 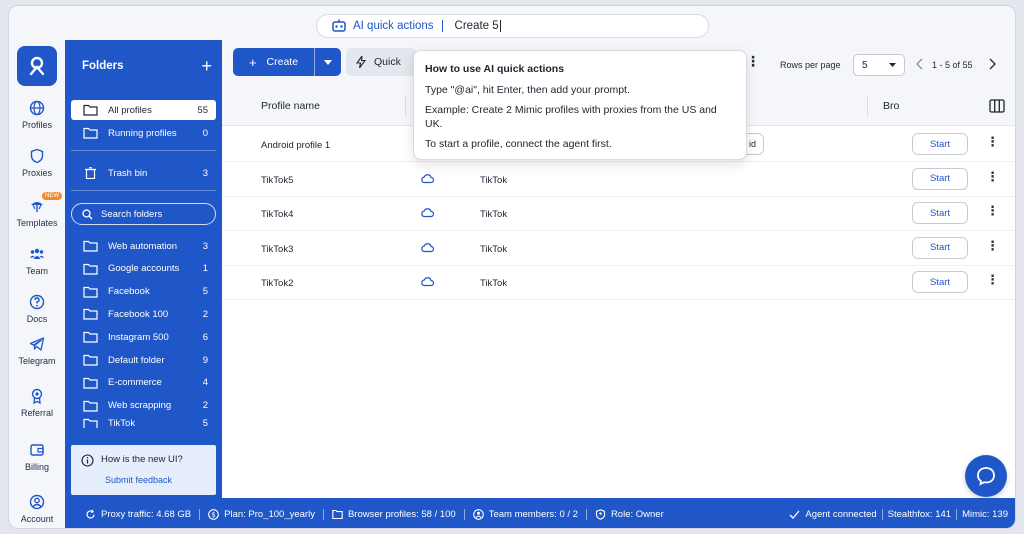 I want to click on table-row: TikTok3 TikTok Start ⋮, so click(x=618, y=248).